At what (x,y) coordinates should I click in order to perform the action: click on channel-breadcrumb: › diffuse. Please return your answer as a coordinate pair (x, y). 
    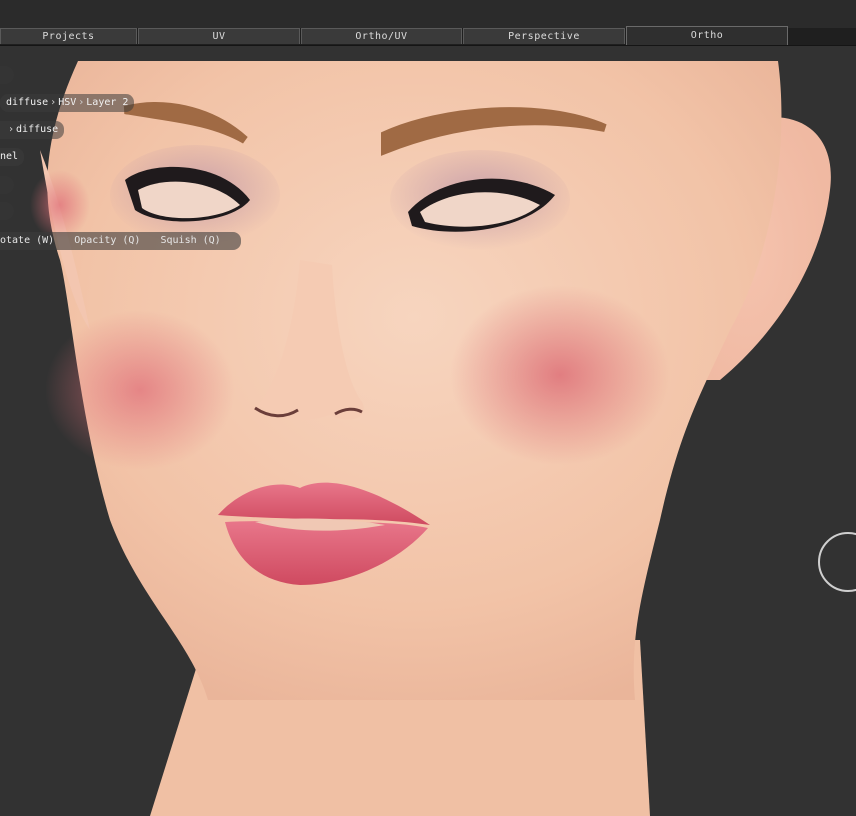
    Looking at the image, I should click on (32, 130).